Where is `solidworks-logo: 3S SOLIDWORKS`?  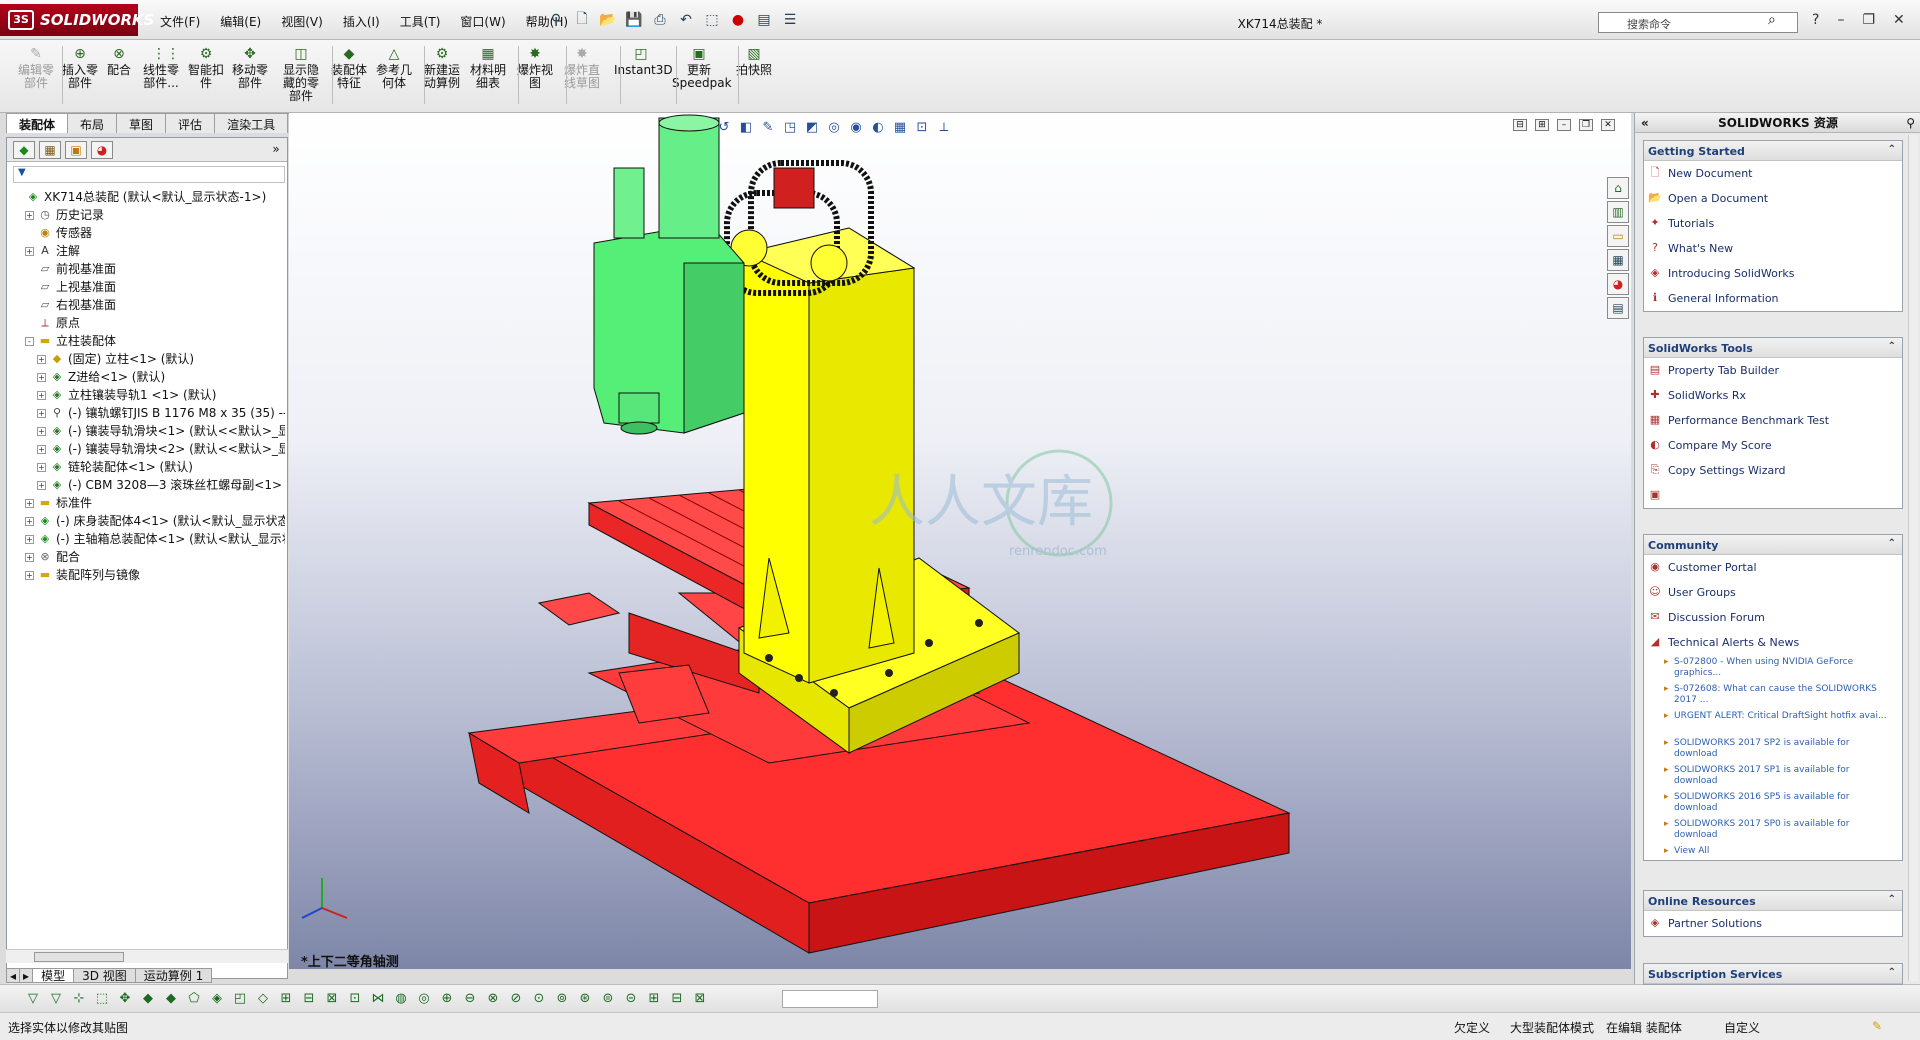 solidworks-logo: 3S SOLIDWORKS is located at coordinates (77, 20).